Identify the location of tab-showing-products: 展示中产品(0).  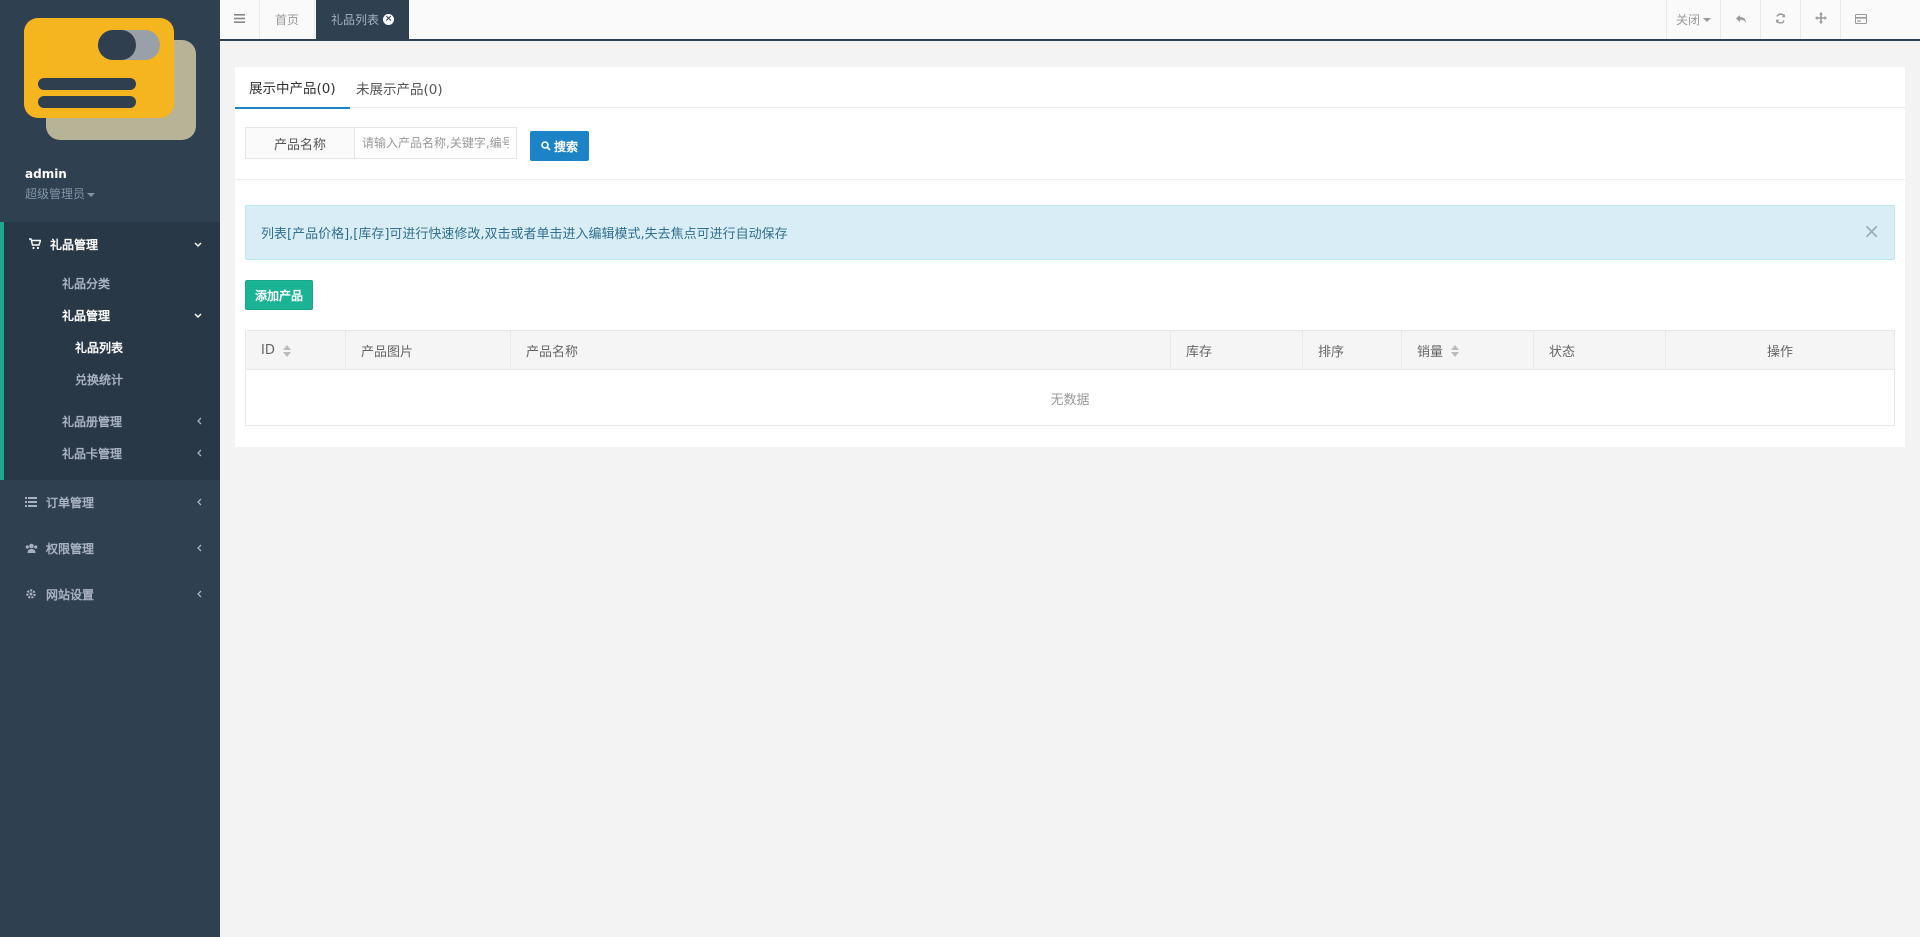
(292, 88).